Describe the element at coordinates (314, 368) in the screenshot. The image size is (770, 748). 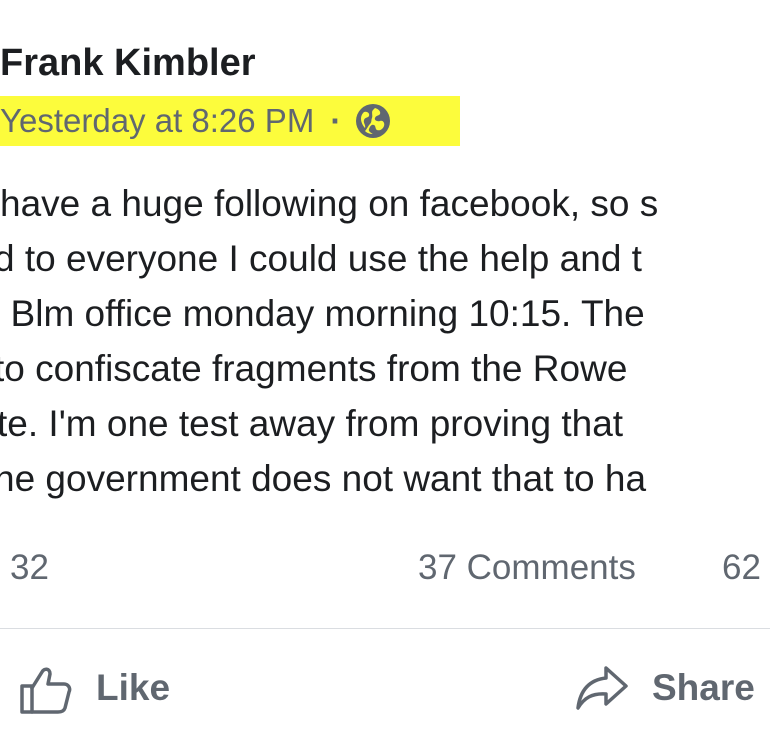
I see `post-body-line: to confiscate fragments from the Rowe` at that location.